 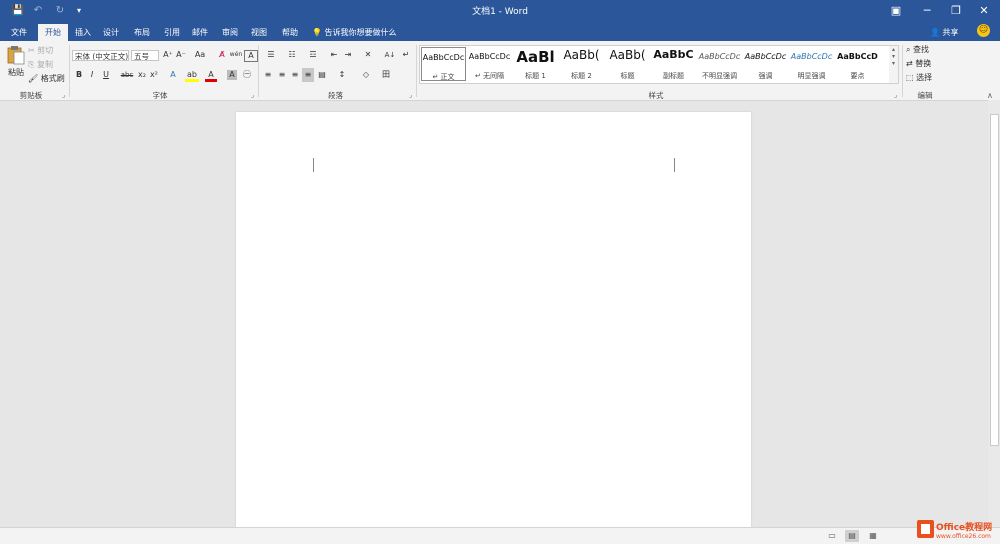 What do you see at coordinates (925, 50) in the screenshot?
I see `find-button: ⌕ 查找` at bounding box center [925, 50].